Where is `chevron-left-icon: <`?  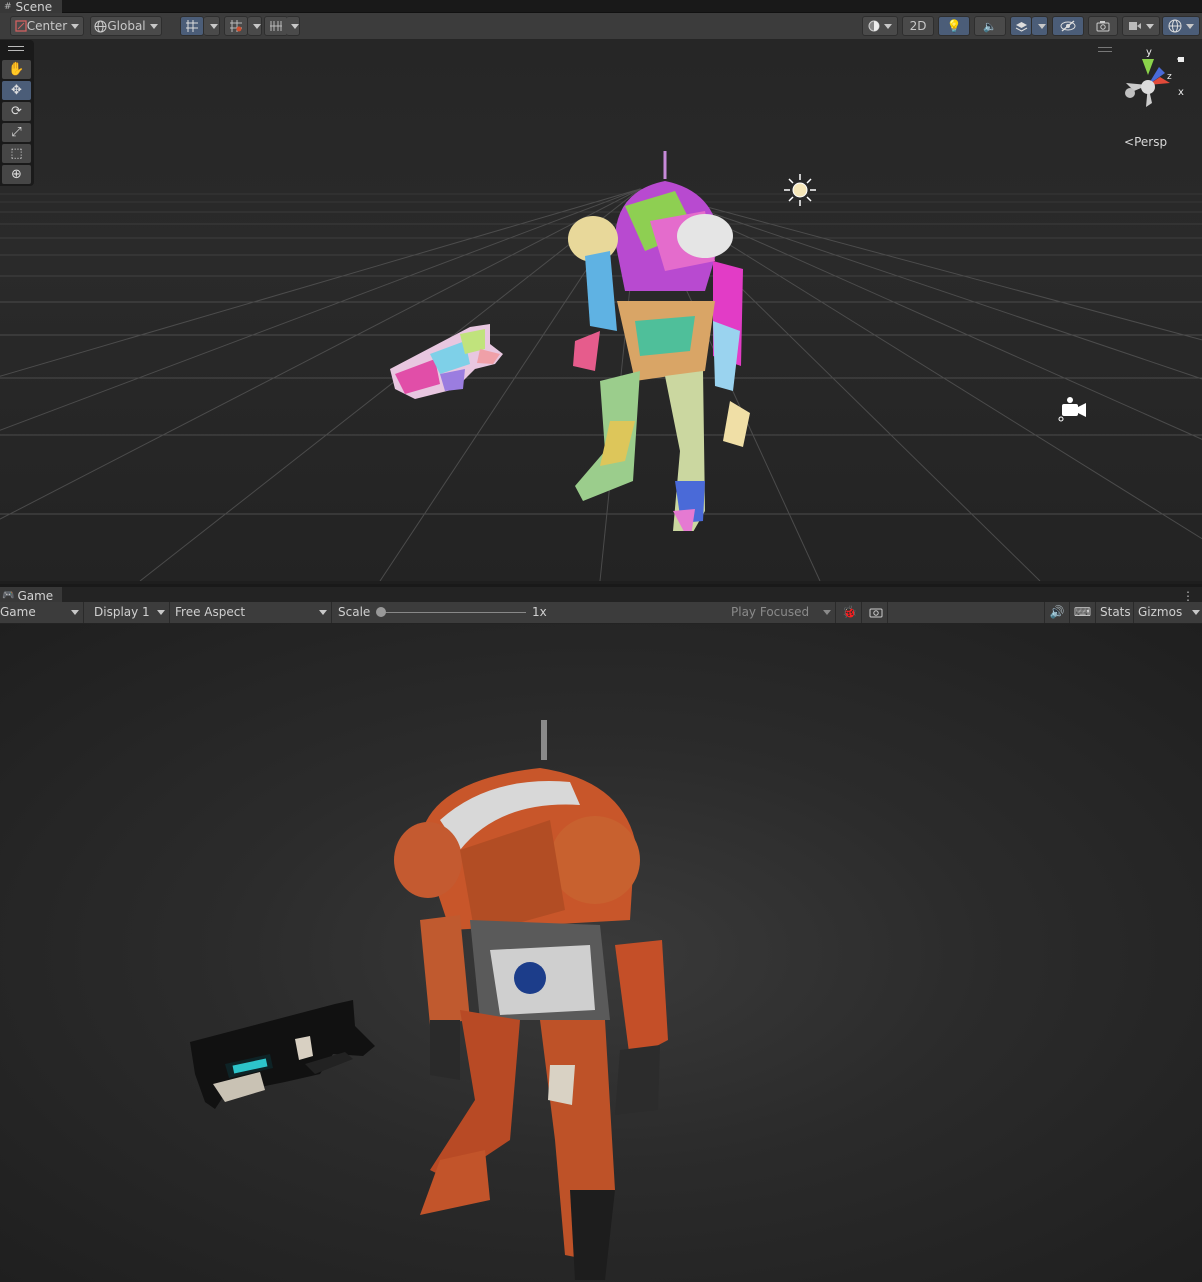
chevron-left-icon: < is located at coordinates (1129, 142).